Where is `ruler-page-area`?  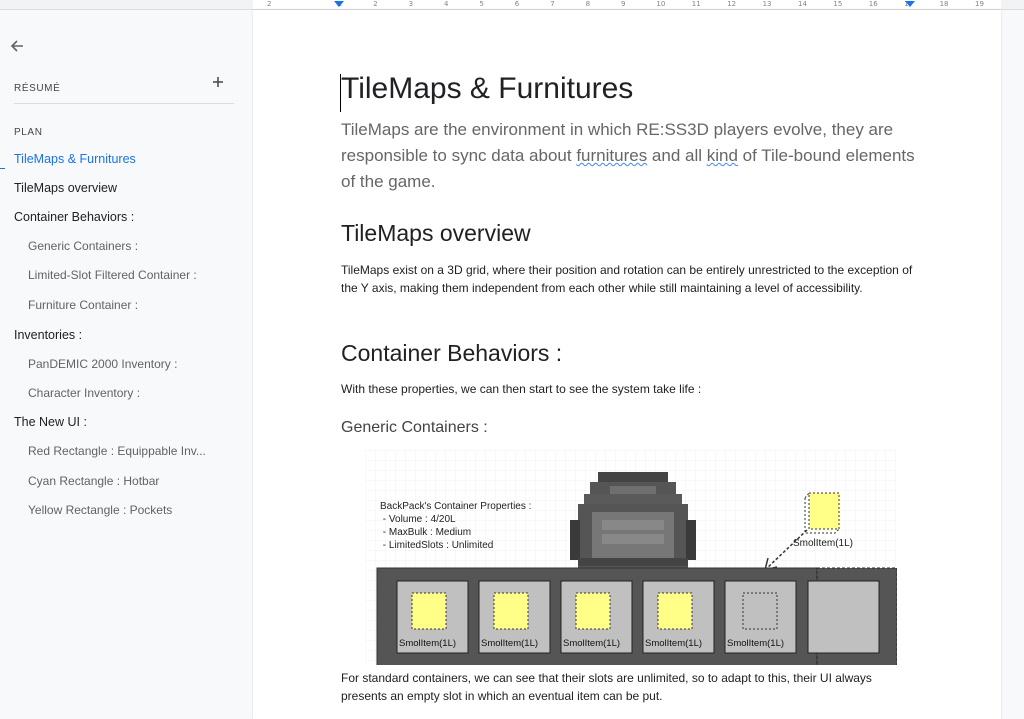 ruler-page-area is located at coordinates (627, 4).